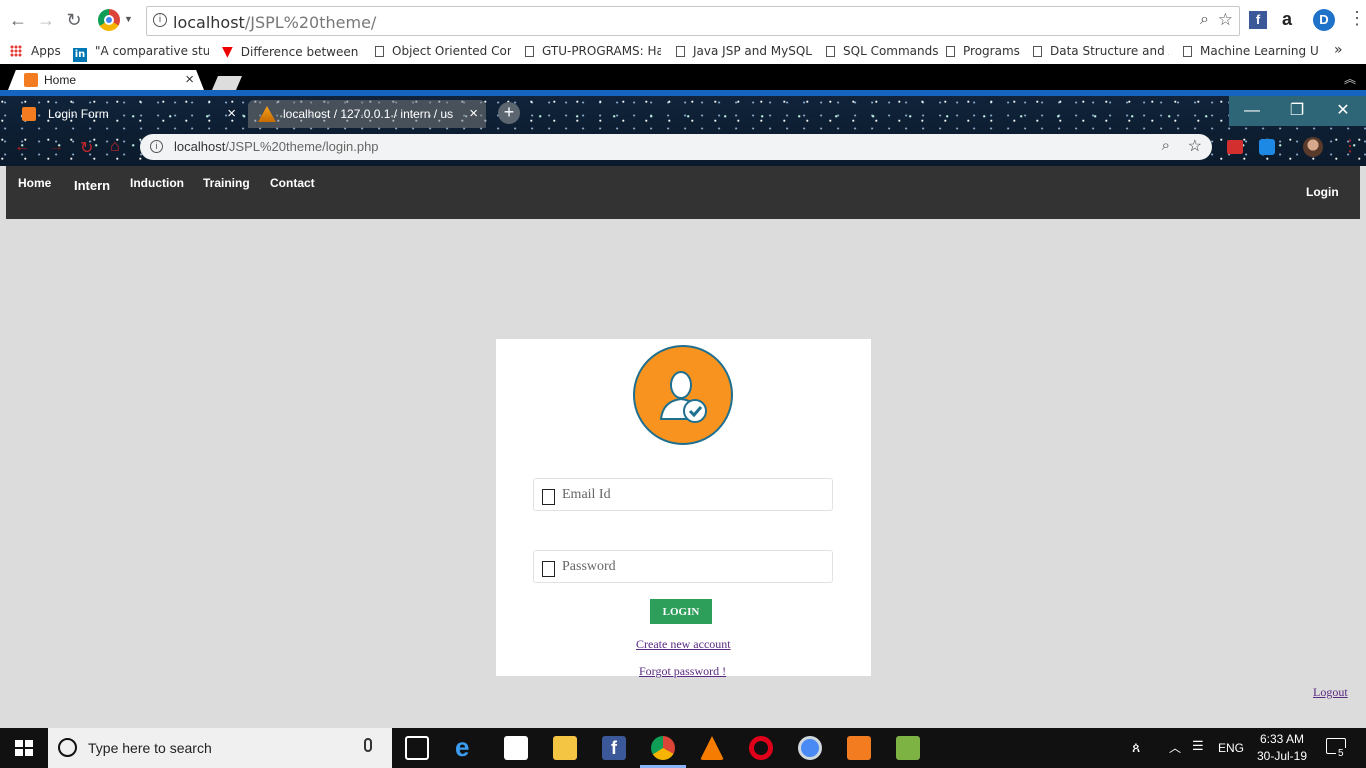  What do you see at coordinates (663, 748) in the screenshot?
I see `chrome-taskbar-icon` at bounding box center [663, 748].